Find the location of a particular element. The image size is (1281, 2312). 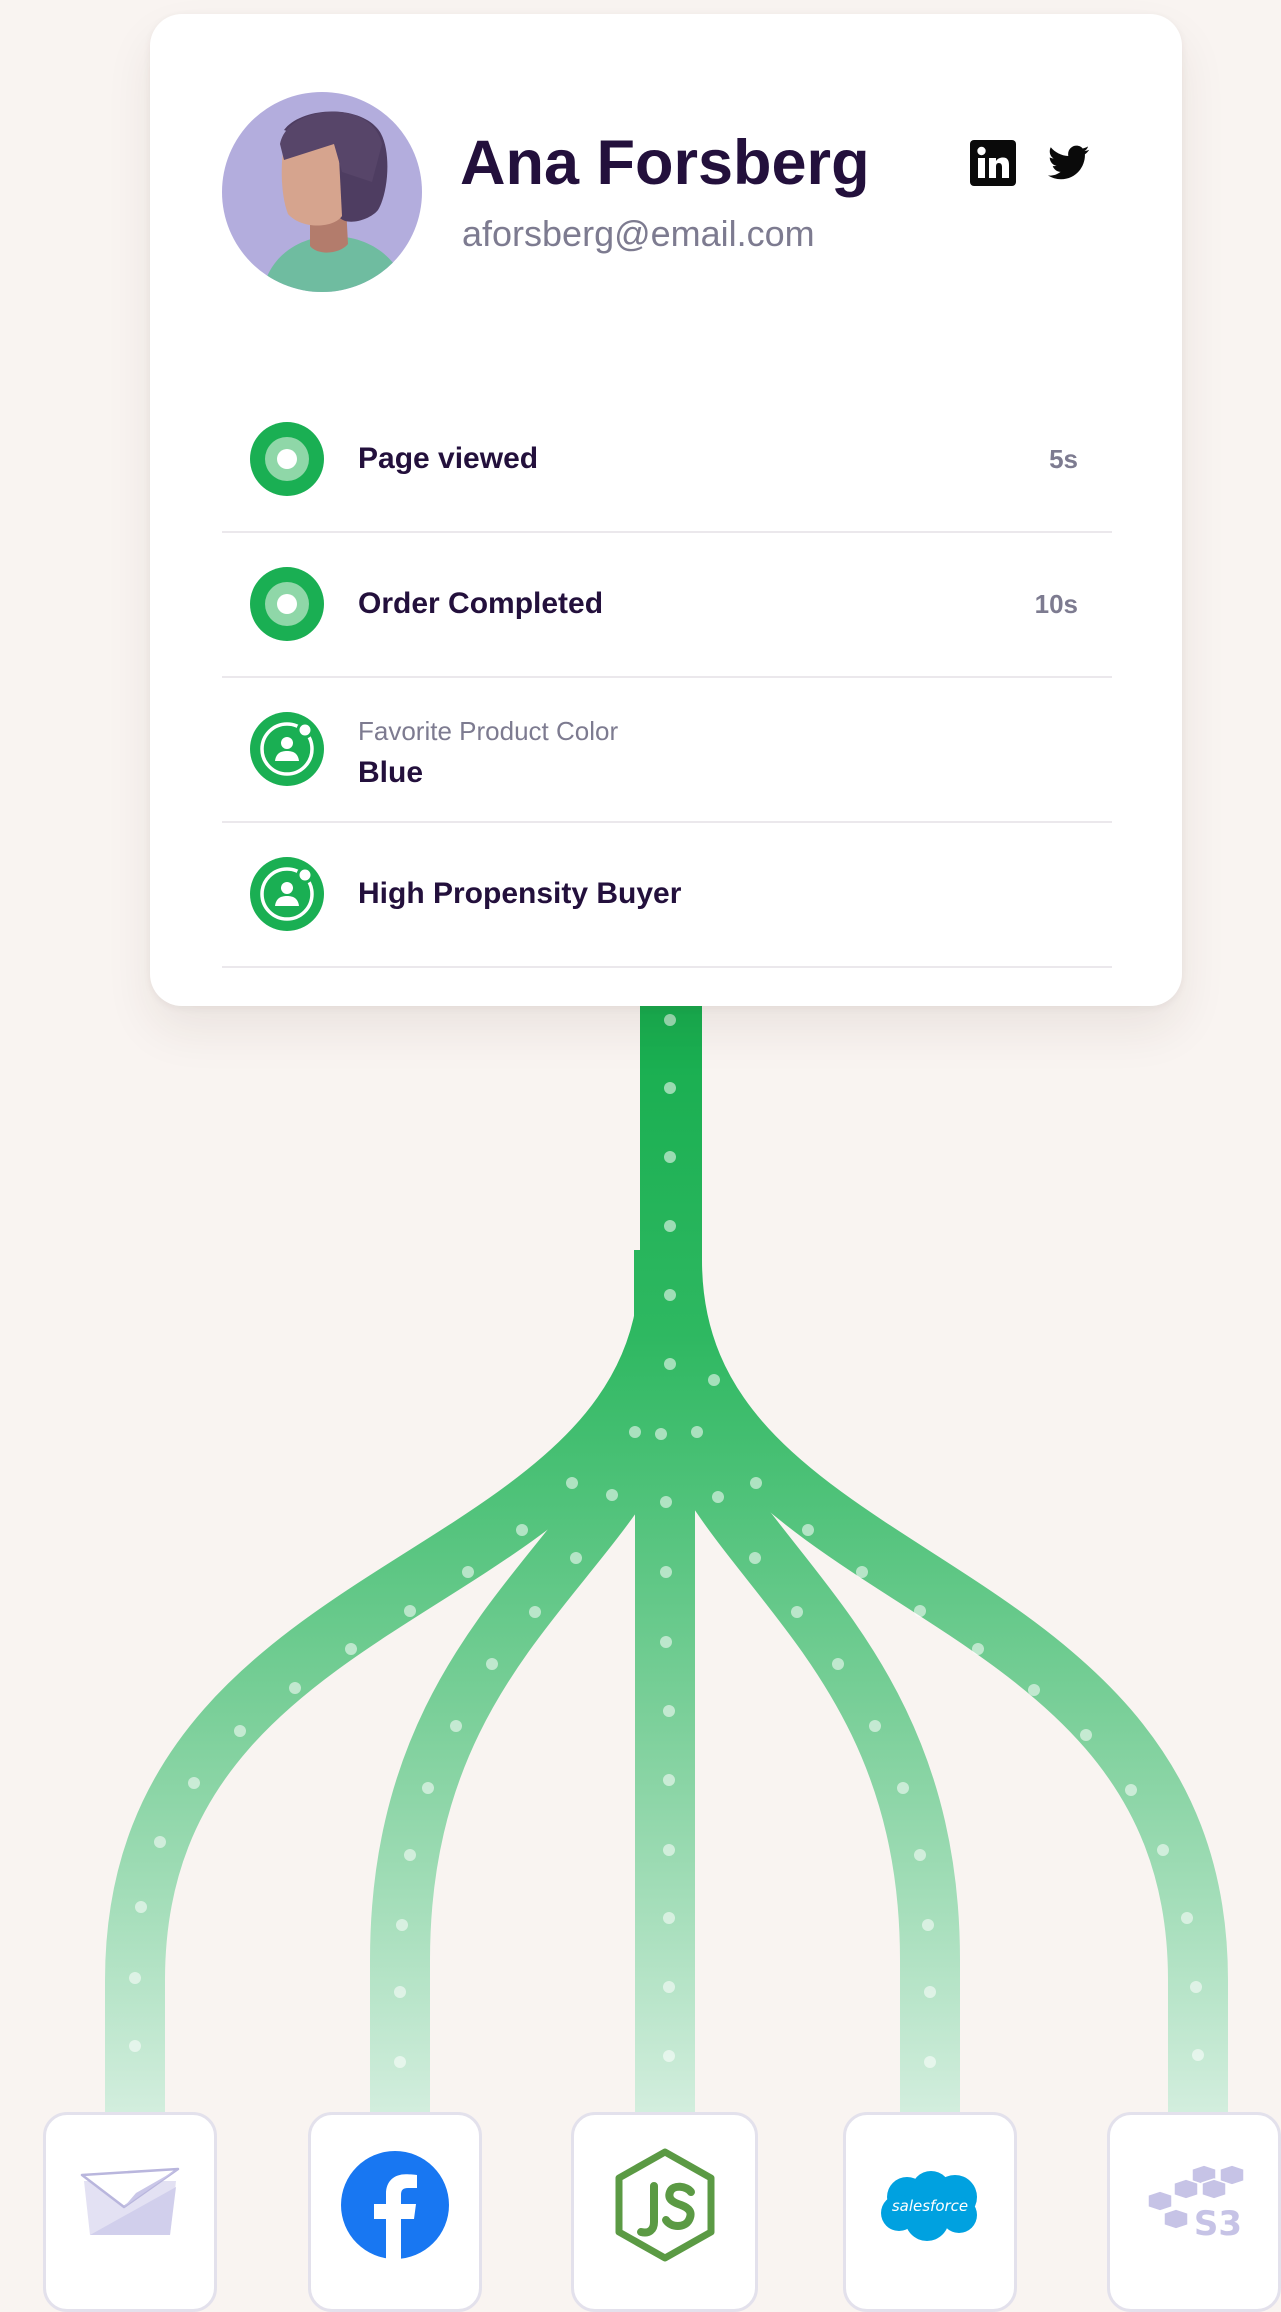

trait-label: Favorite Product Color is located at coordinates (488, 731).